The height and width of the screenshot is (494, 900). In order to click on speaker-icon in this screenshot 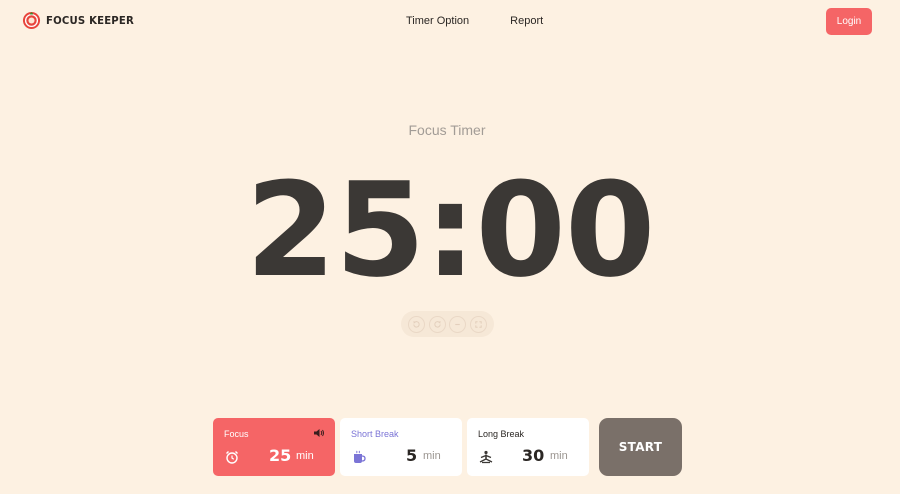, I will do `click(319, 433)`.